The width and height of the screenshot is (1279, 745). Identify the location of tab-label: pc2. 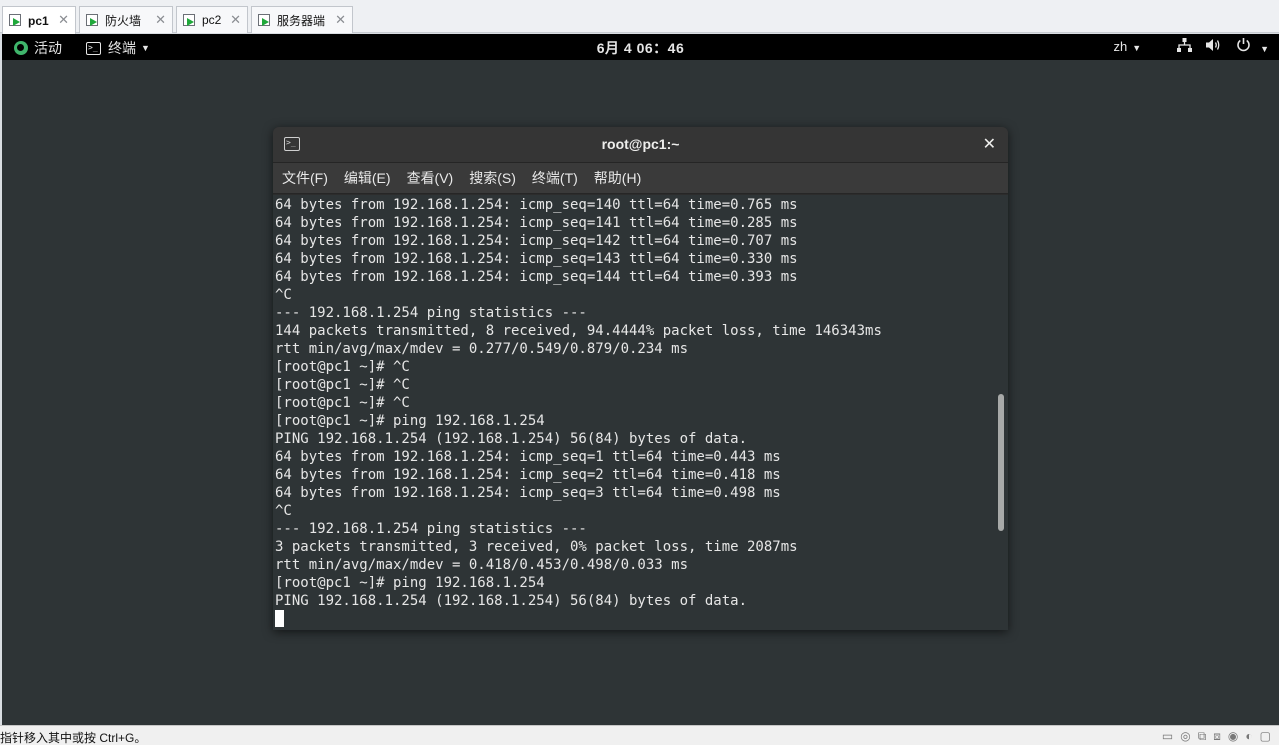
(212, 20).